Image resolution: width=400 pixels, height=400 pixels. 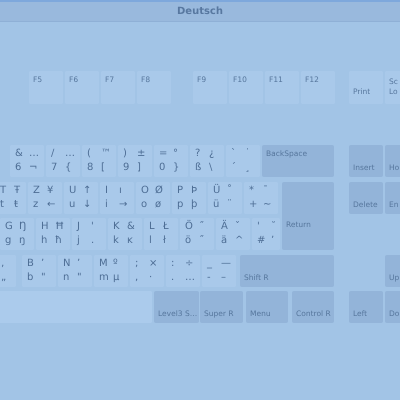 I want to click on key-legend: Ü, so click(x=216, y=191).